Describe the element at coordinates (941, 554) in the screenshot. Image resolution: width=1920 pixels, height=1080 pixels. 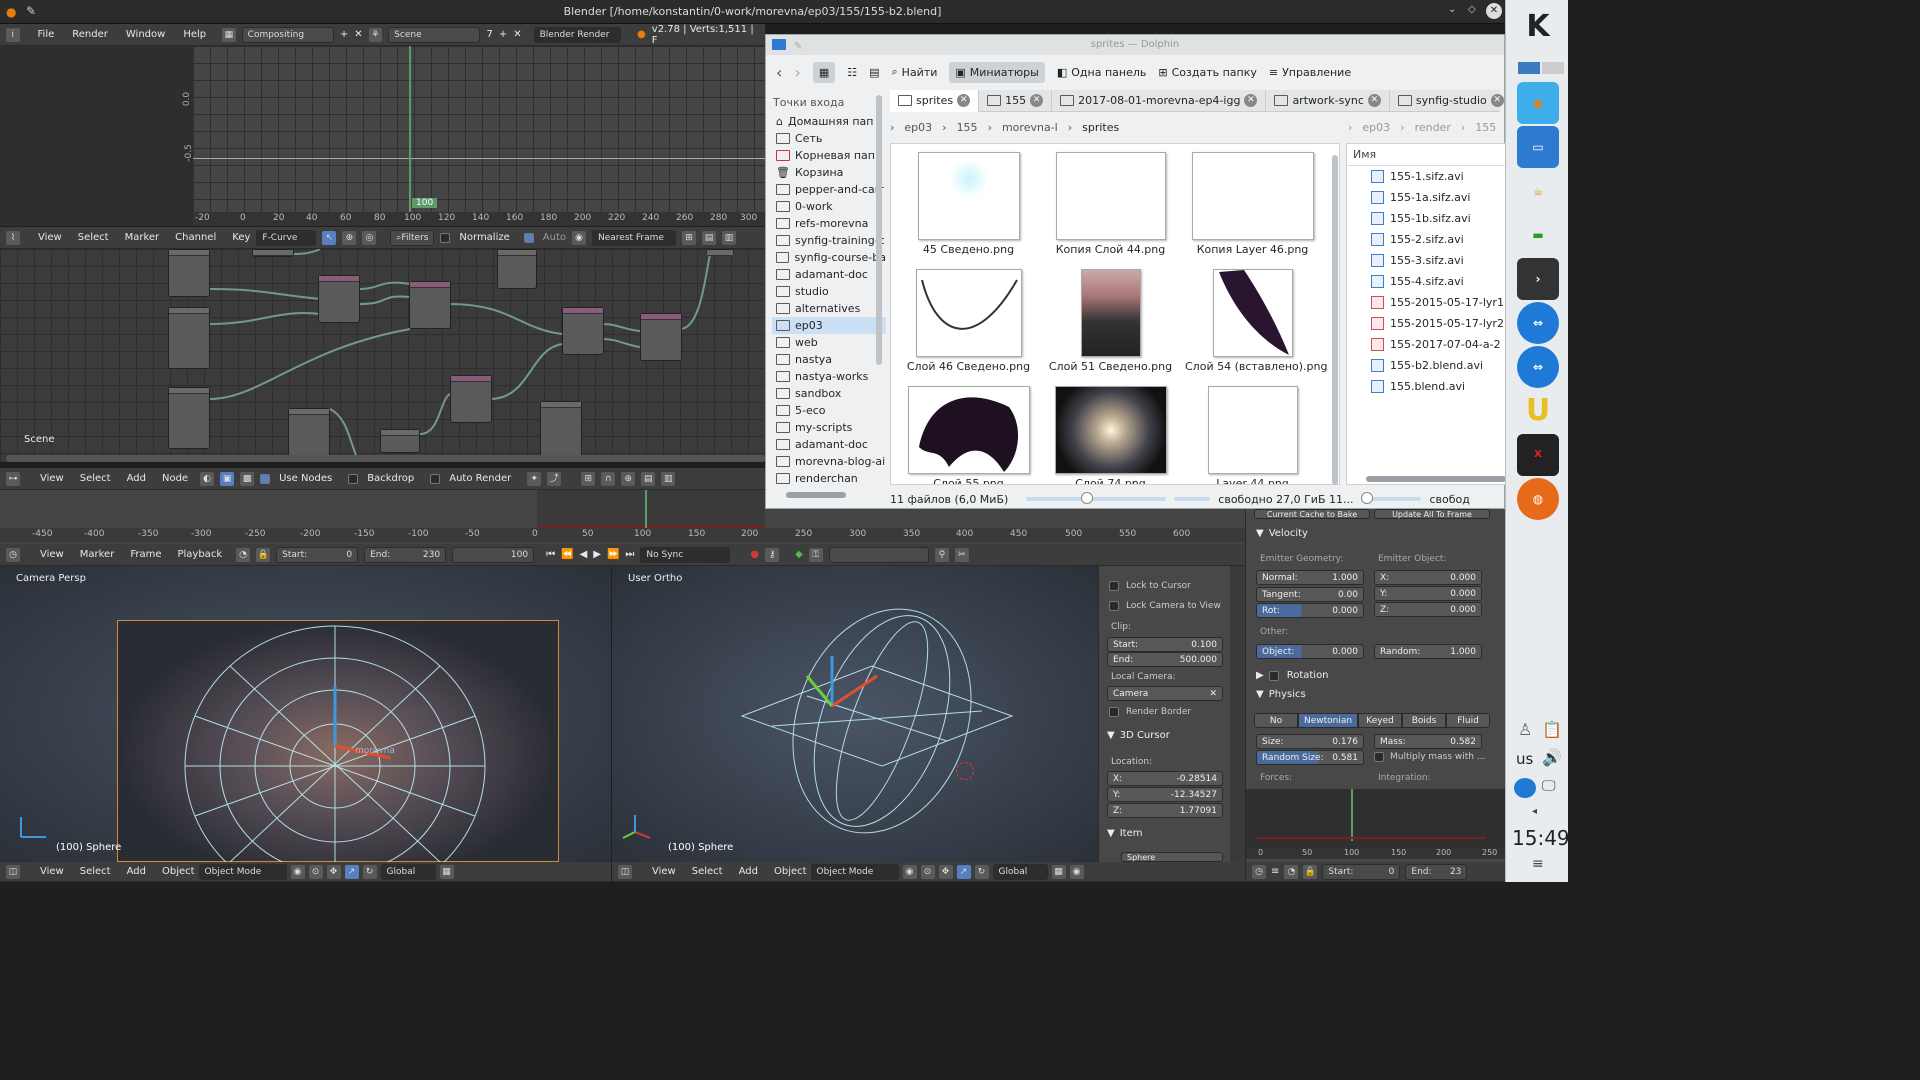
I see `insert-key-icon: ⚲` at that location.